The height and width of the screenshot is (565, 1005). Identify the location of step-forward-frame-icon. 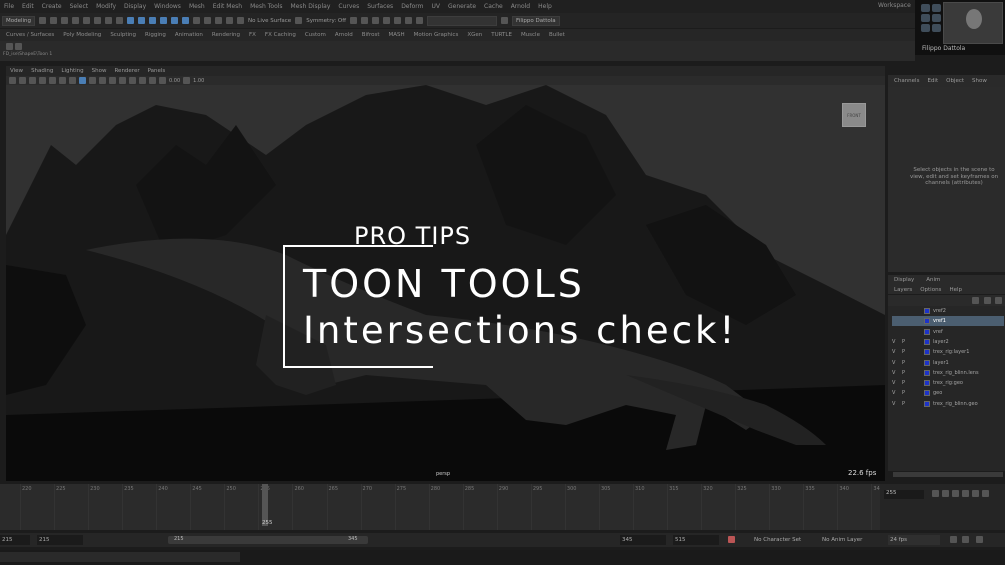
(985, 493).